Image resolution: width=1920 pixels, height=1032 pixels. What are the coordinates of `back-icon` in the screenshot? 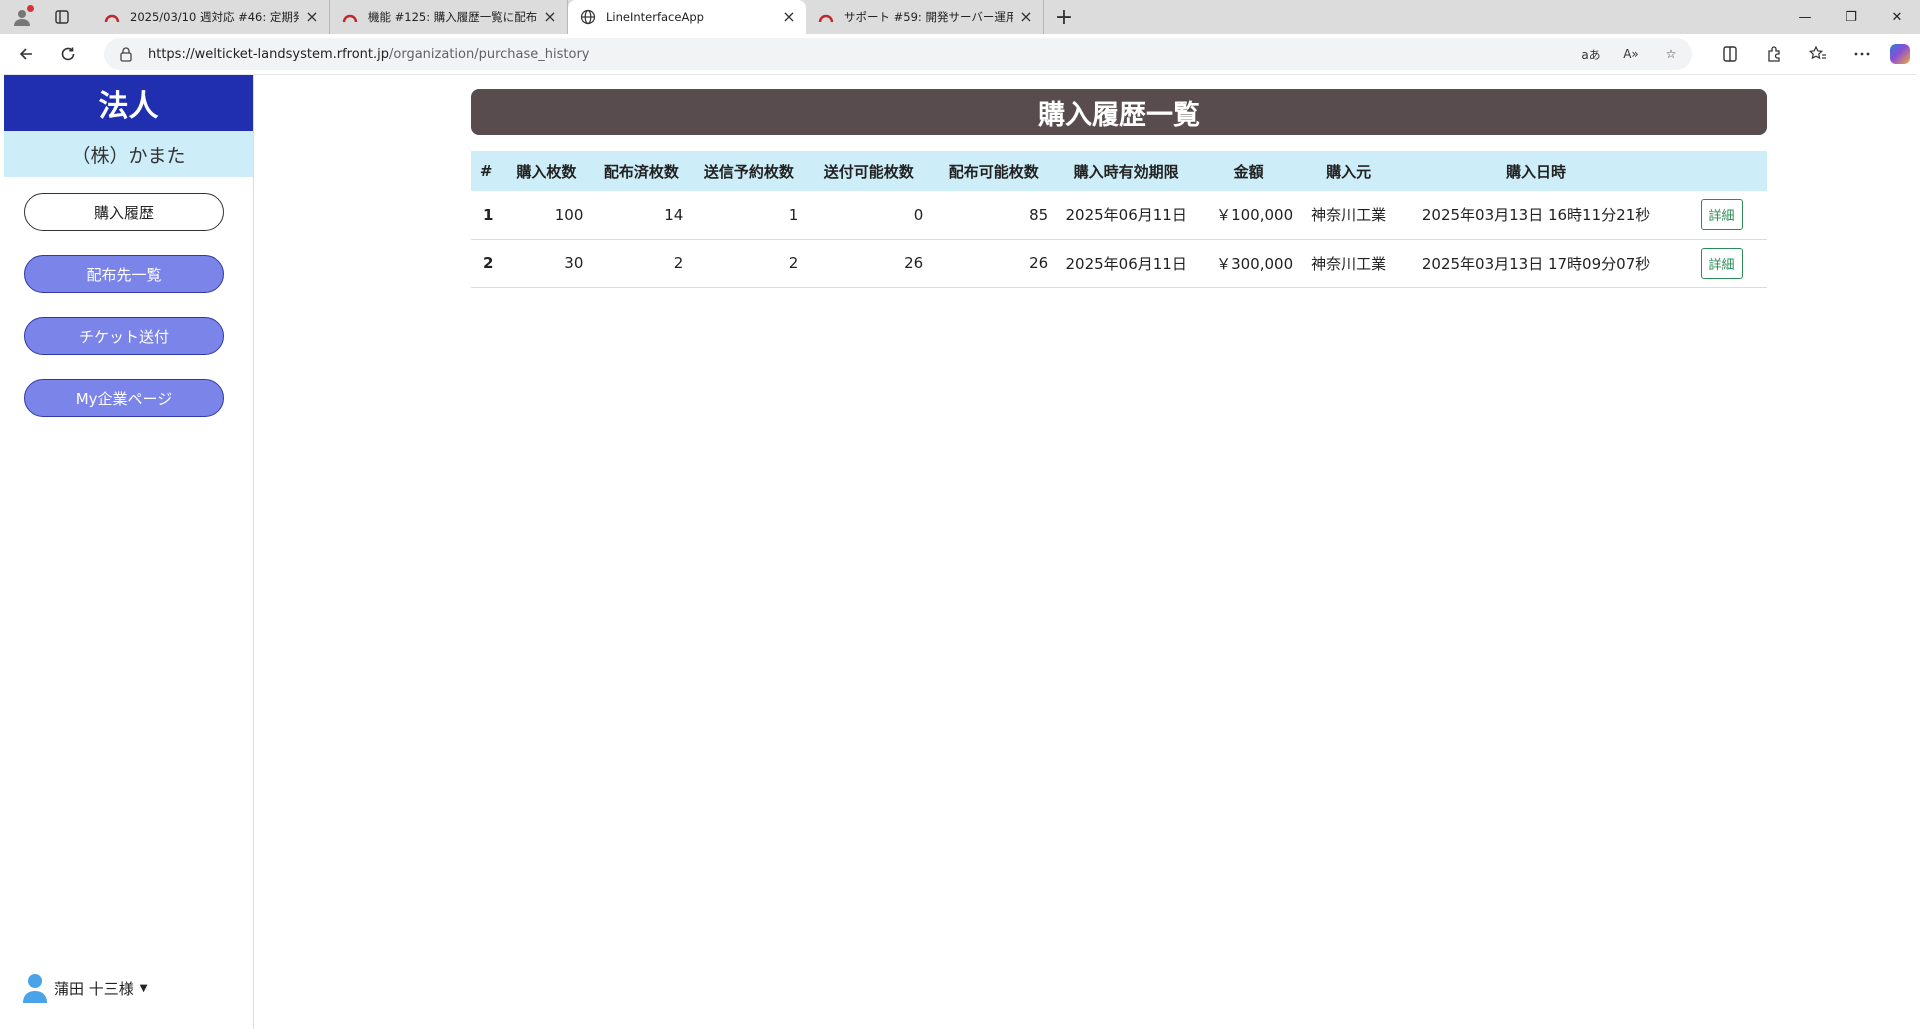 It's located at (26, 54).